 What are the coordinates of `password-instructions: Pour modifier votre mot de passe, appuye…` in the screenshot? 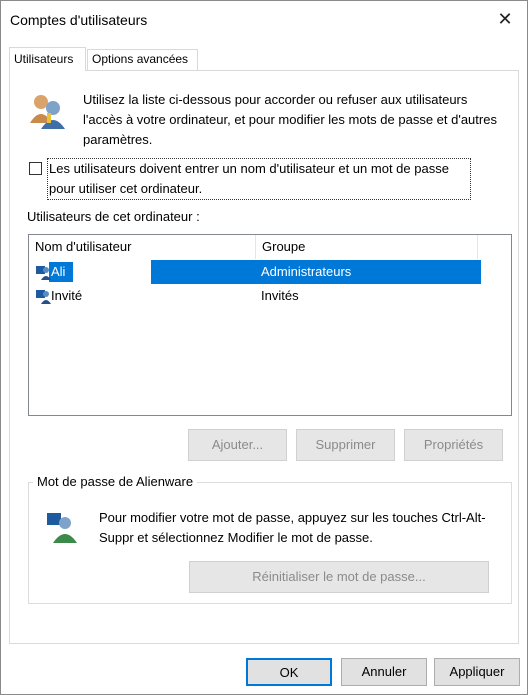 It's located at (292, 527).